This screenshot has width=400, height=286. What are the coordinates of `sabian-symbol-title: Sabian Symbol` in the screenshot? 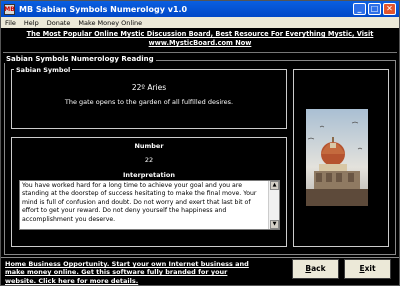 It's located at (43, 70).